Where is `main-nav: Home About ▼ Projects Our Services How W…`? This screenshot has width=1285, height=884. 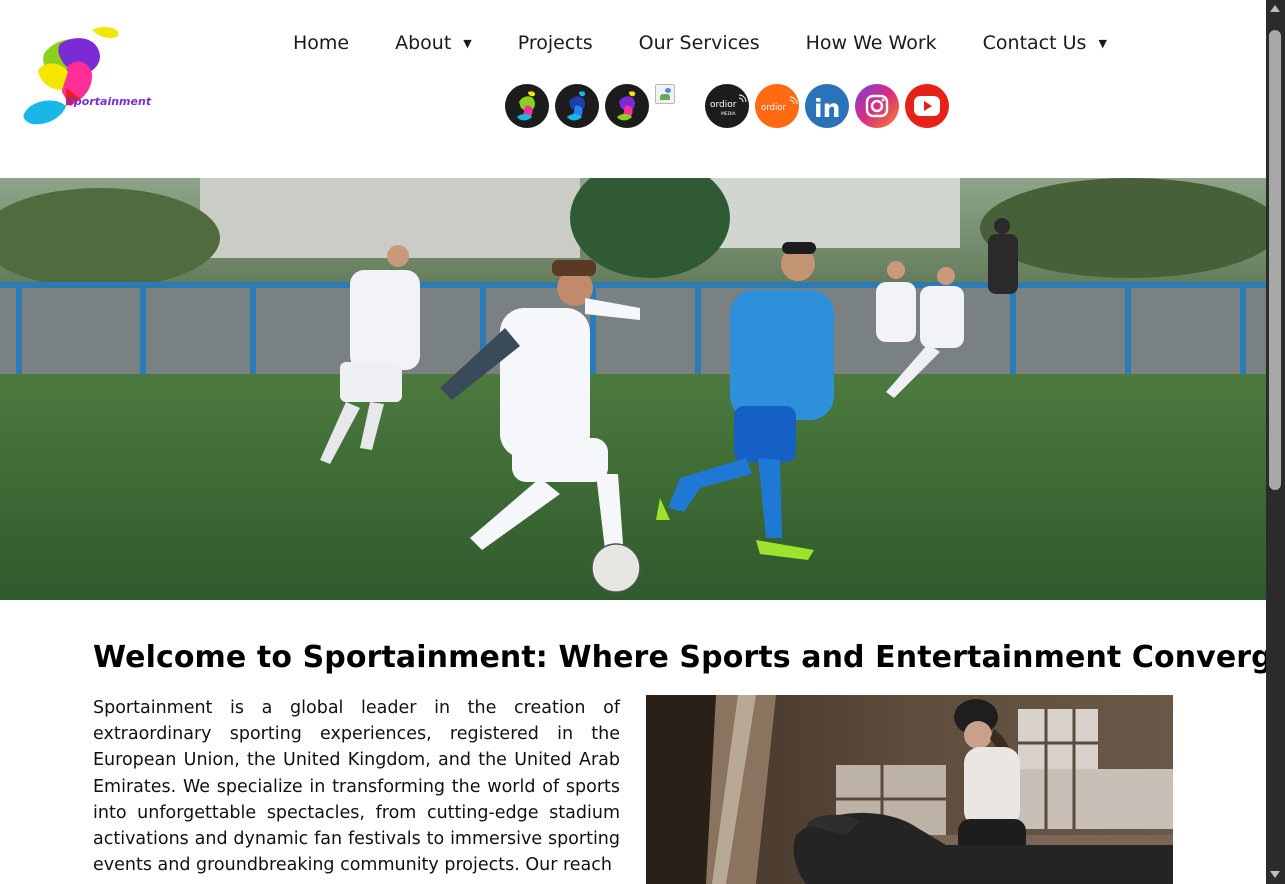
main-nav: Home About ▼ Projects Our Services How W… is located at coordinates (700, 43).